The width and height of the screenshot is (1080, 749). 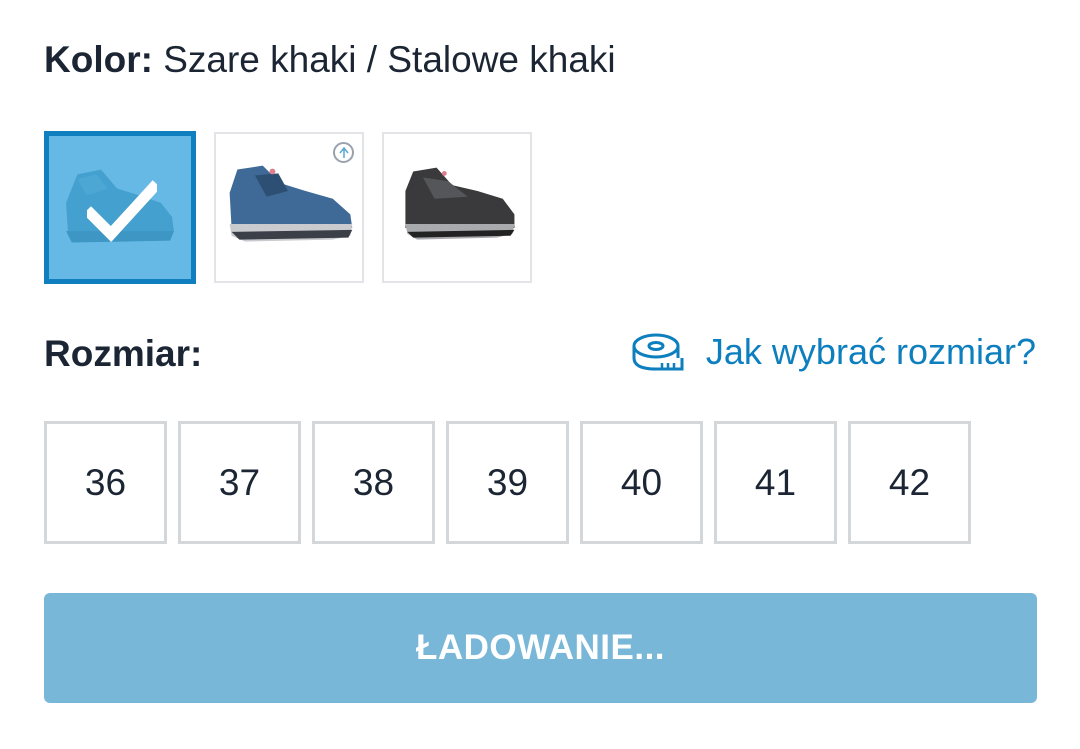 I want to click on size-option-42: 42, so click(x=909, y=482).